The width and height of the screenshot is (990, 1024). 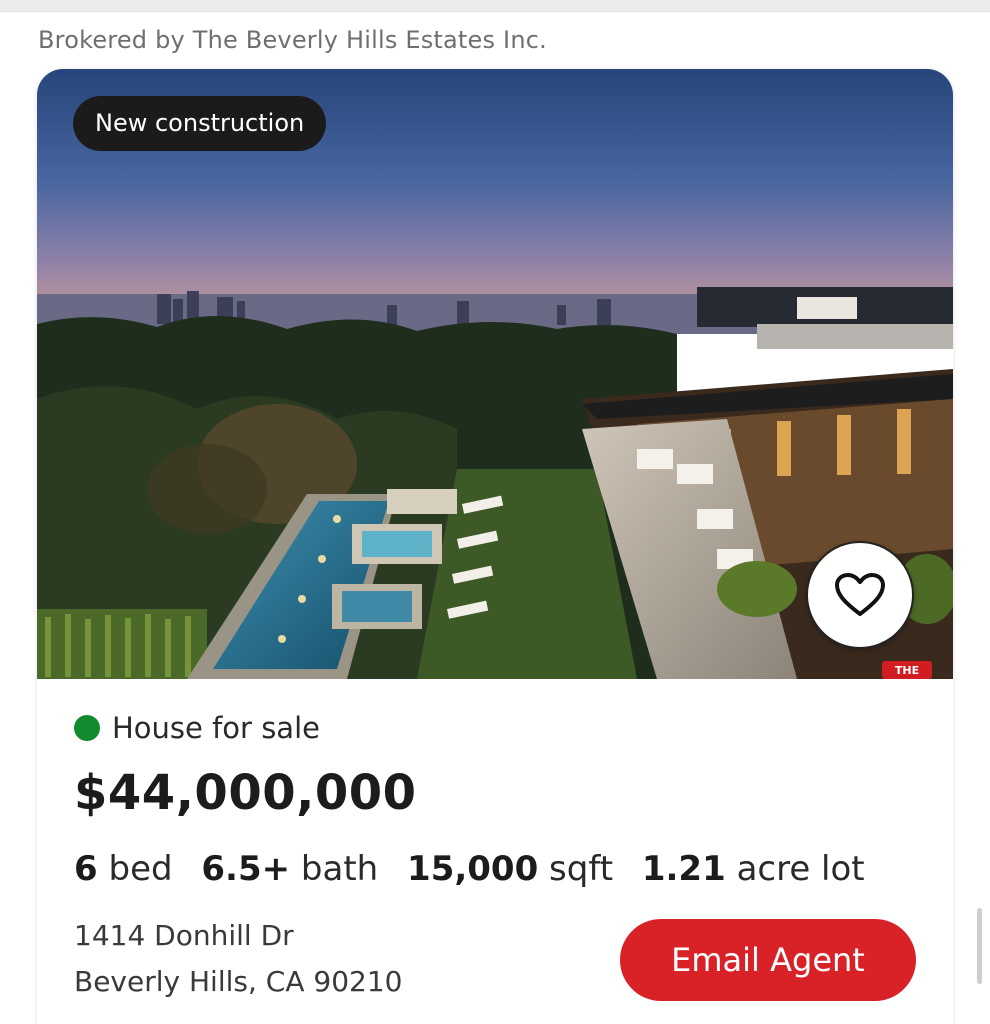 What do you see at coordinates (495, 6) in the screenshot?
I see `top-divider` at bounding box center [495, 6].